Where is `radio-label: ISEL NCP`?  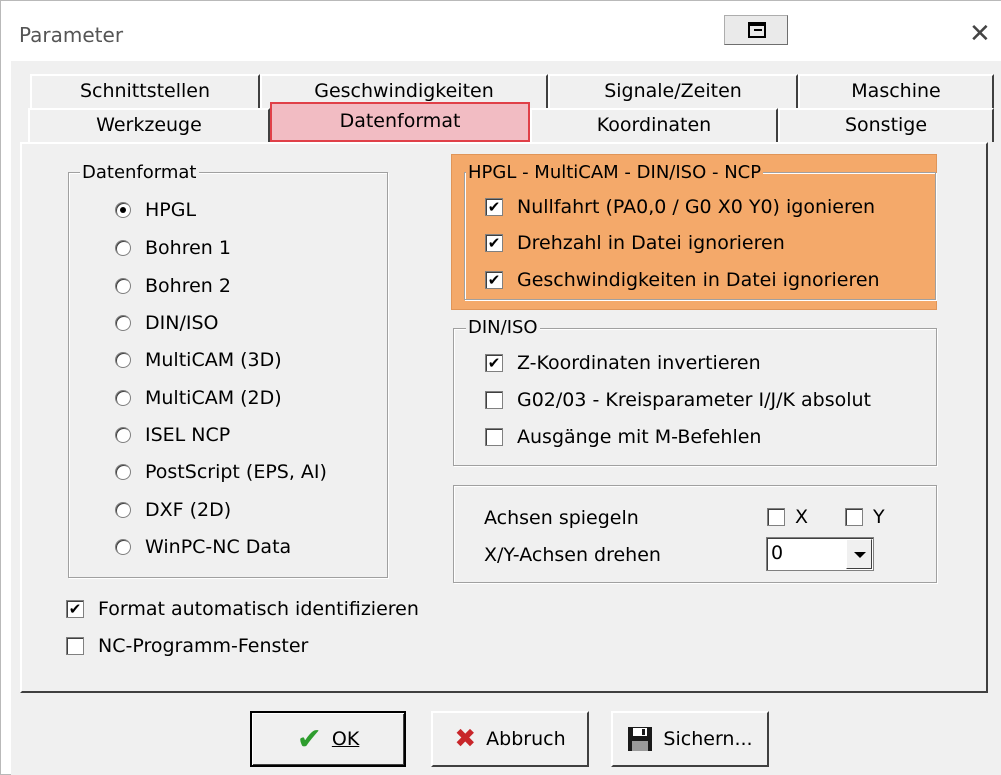
radio-label: ISEL NCP is located at coordinates (188, 435).